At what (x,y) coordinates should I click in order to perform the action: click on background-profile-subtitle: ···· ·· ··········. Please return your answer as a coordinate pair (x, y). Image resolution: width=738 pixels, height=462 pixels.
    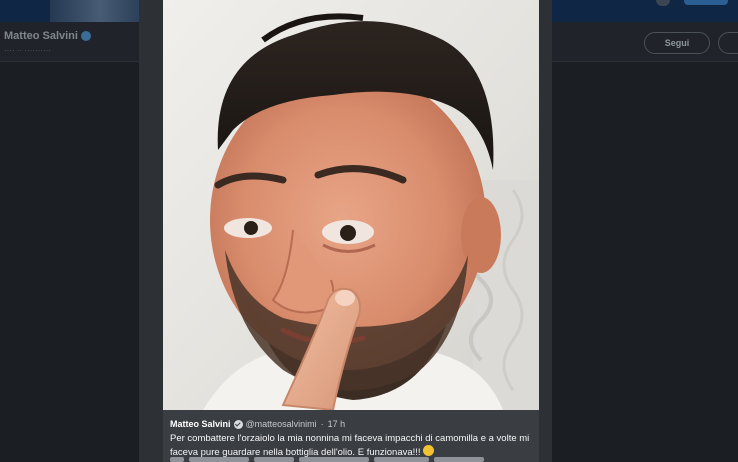
    Looking at the image, I should click on (28, 50).